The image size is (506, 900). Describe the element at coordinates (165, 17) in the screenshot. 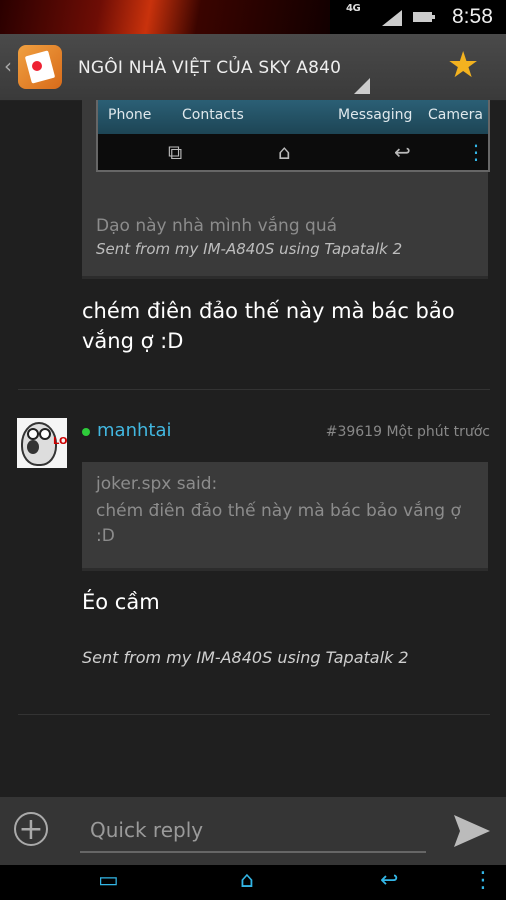

I see `wallpaper` at that location.